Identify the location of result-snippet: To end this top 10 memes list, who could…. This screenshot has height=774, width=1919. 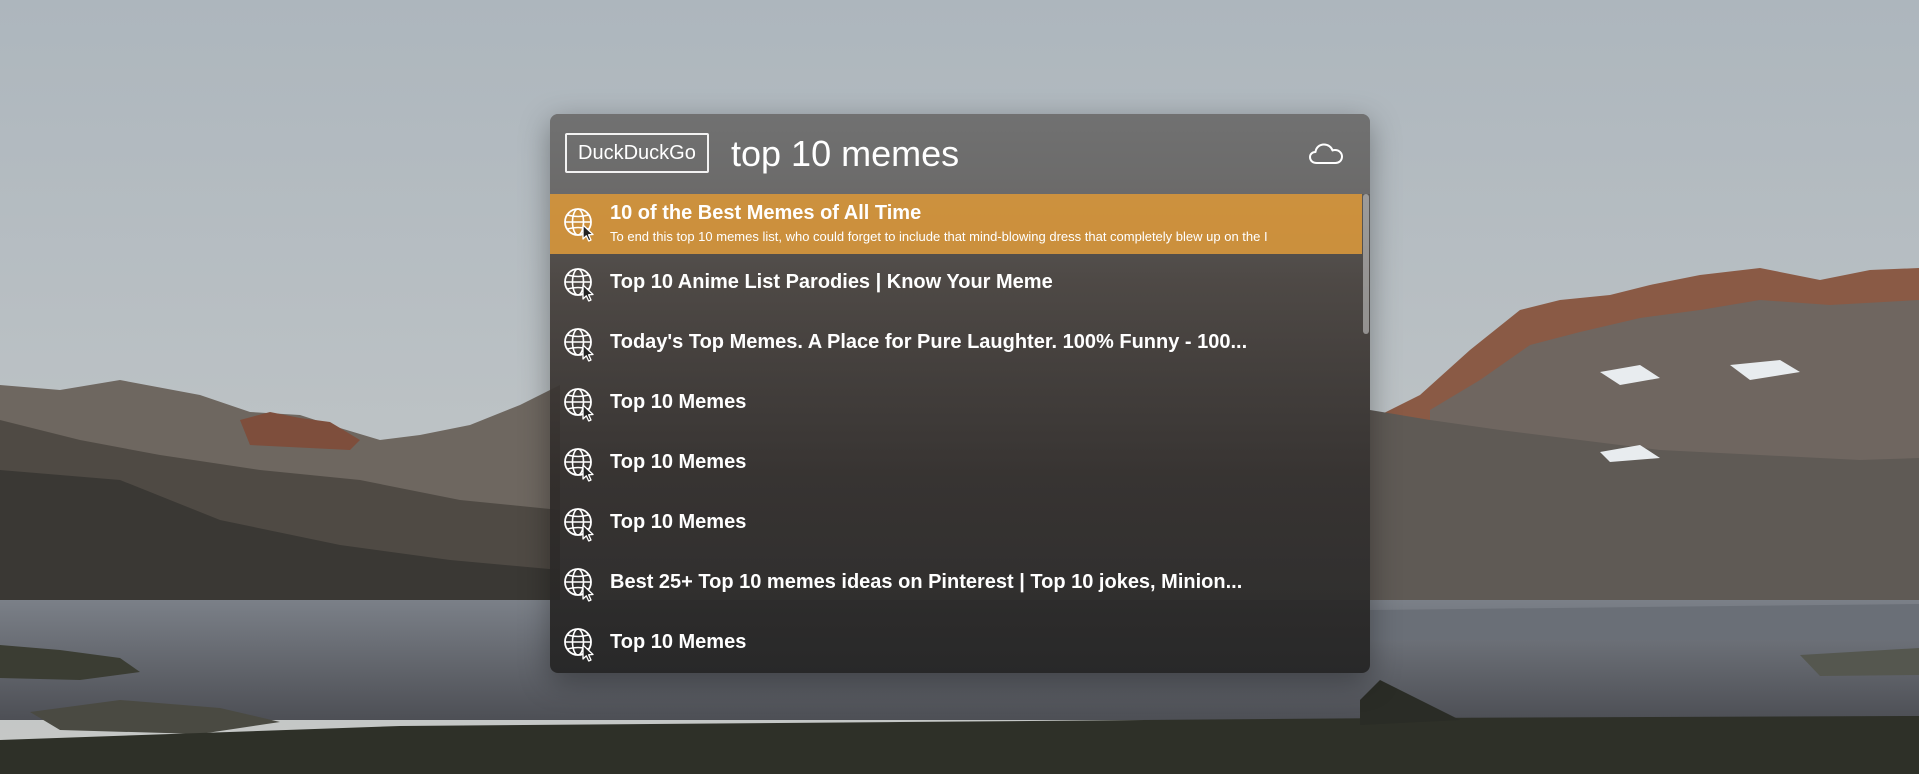
(939, 236).